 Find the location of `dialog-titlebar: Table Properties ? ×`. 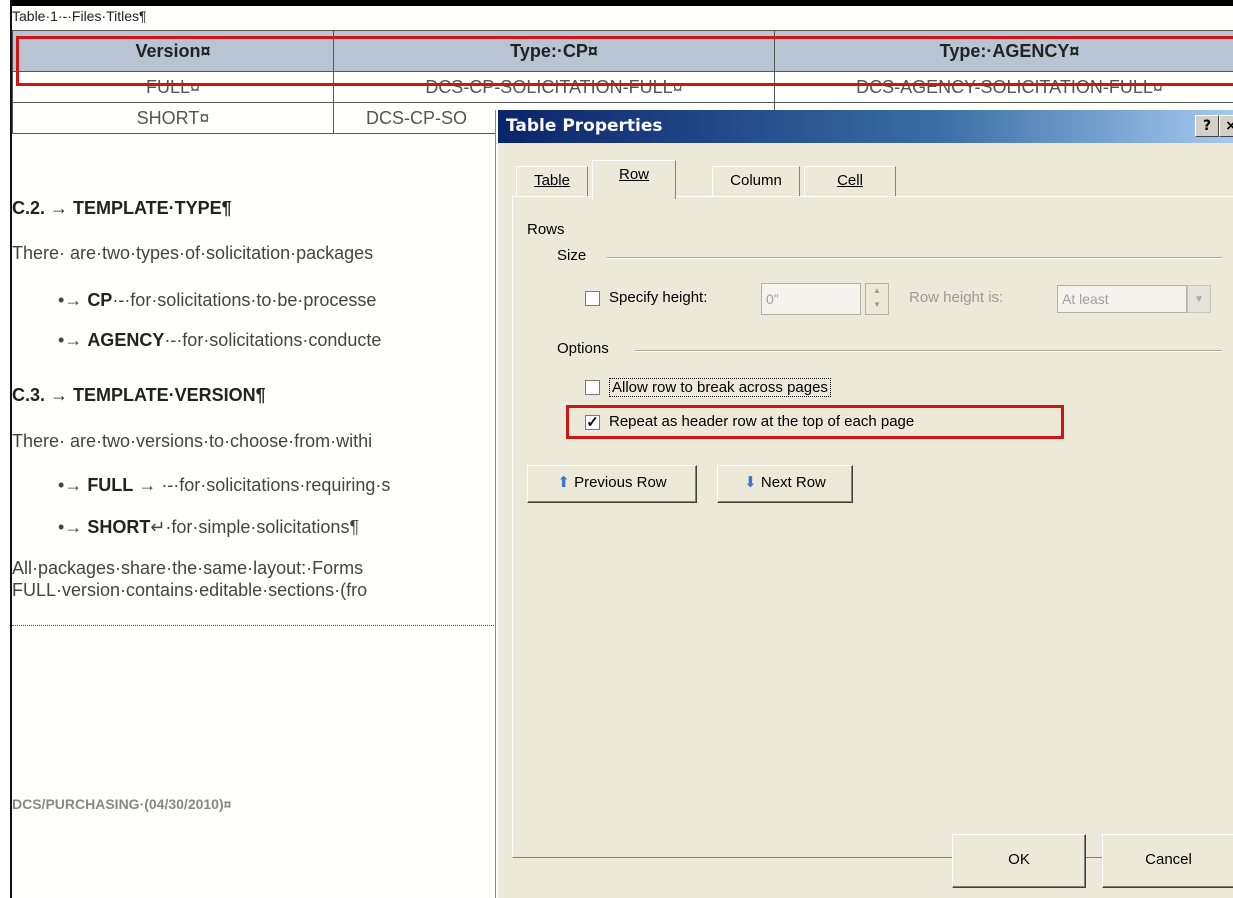

dialog-titlebar: Table Properties ? × is located at coordinates (865, 126).